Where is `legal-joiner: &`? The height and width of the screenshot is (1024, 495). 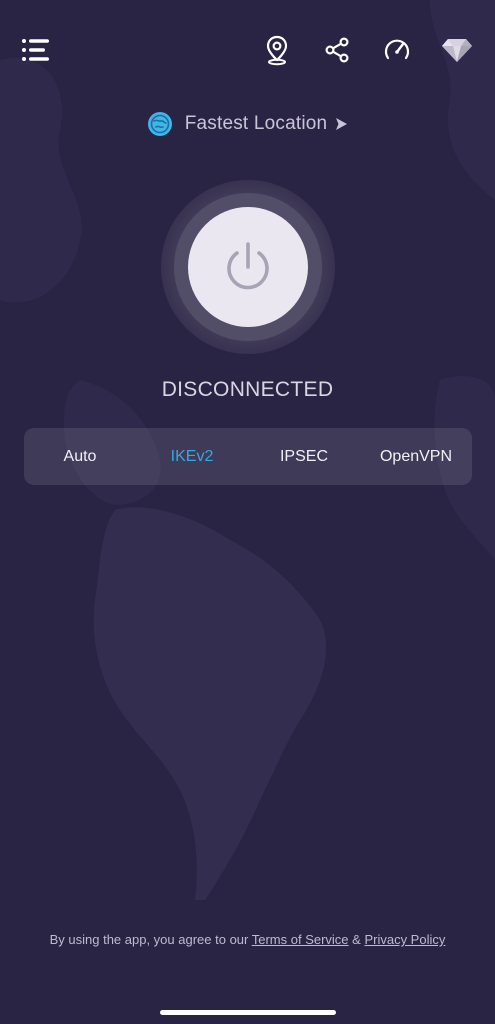
legal-joiner: & is located at coordinates (356, 939).